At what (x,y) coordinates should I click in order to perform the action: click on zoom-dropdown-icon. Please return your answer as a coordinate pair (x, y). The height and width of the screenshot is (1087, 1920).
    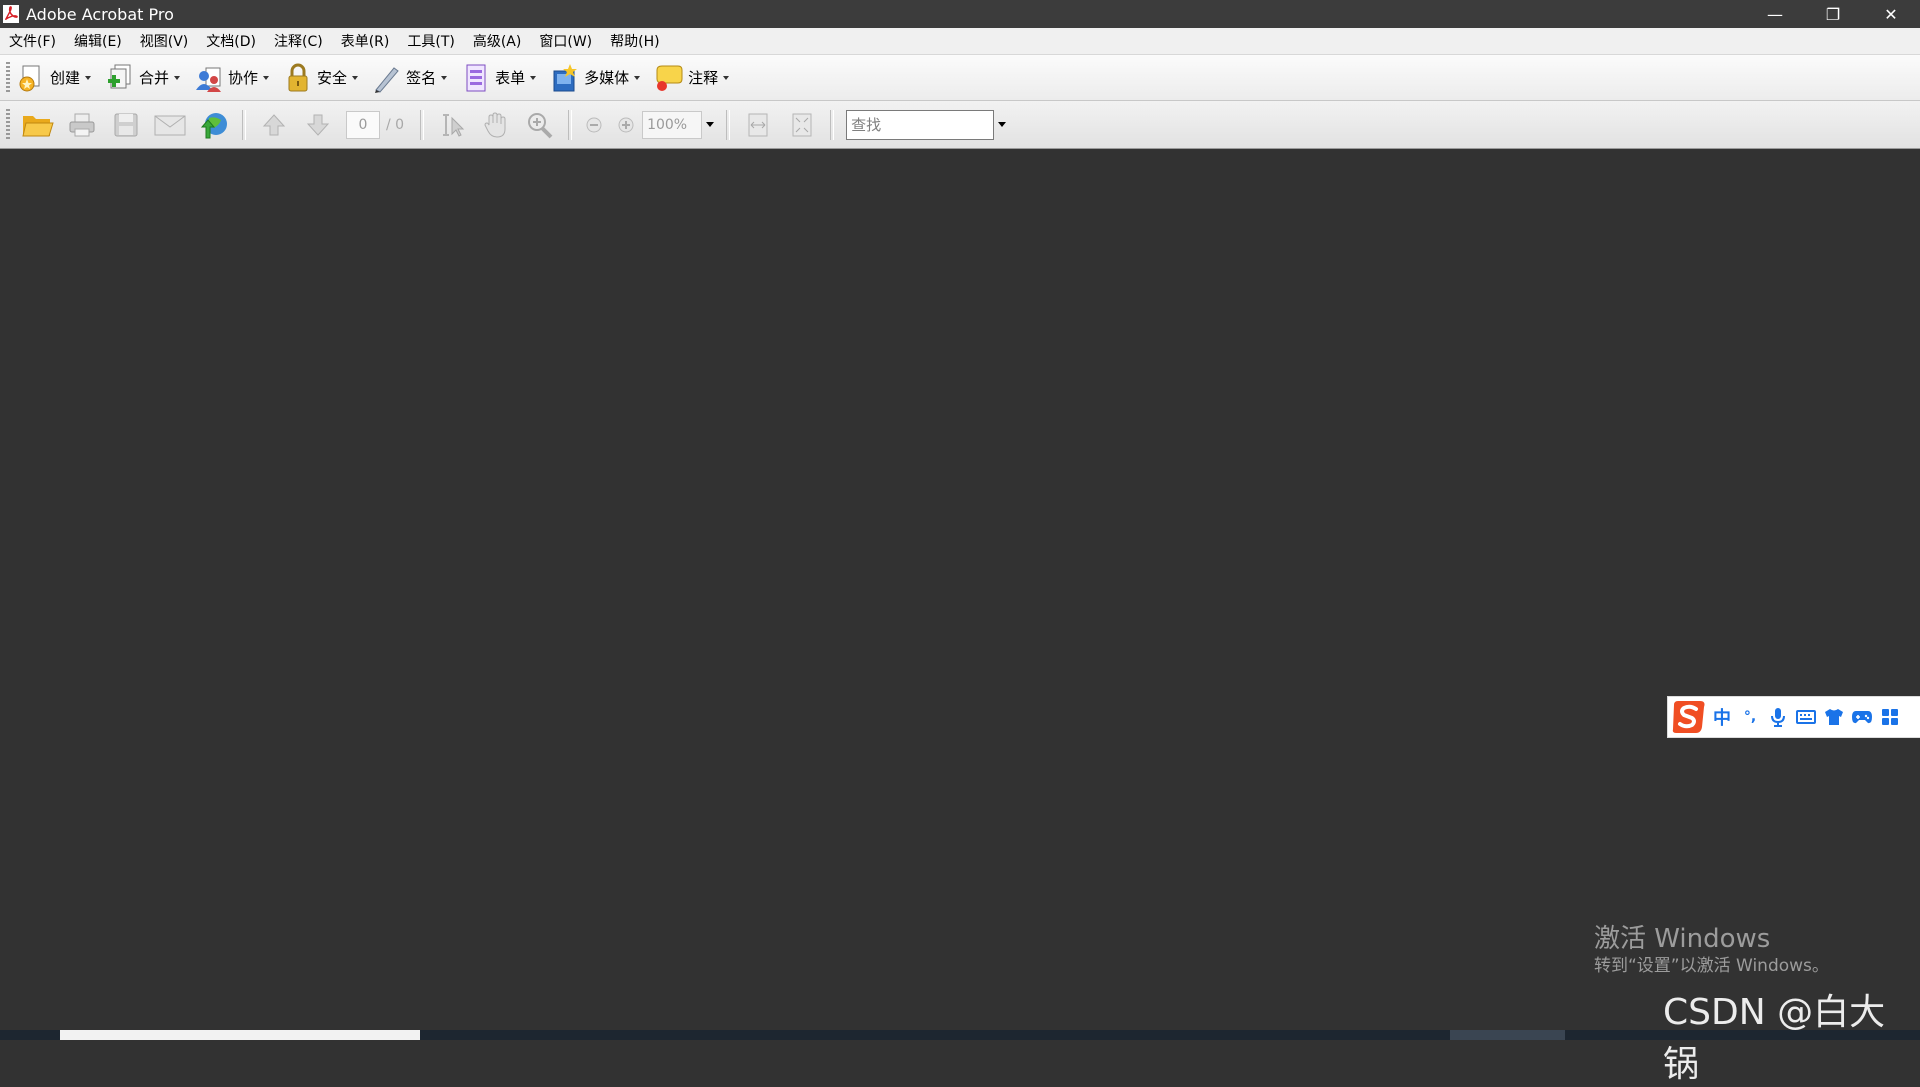
    Looking at the image, I should click on (710, 124).